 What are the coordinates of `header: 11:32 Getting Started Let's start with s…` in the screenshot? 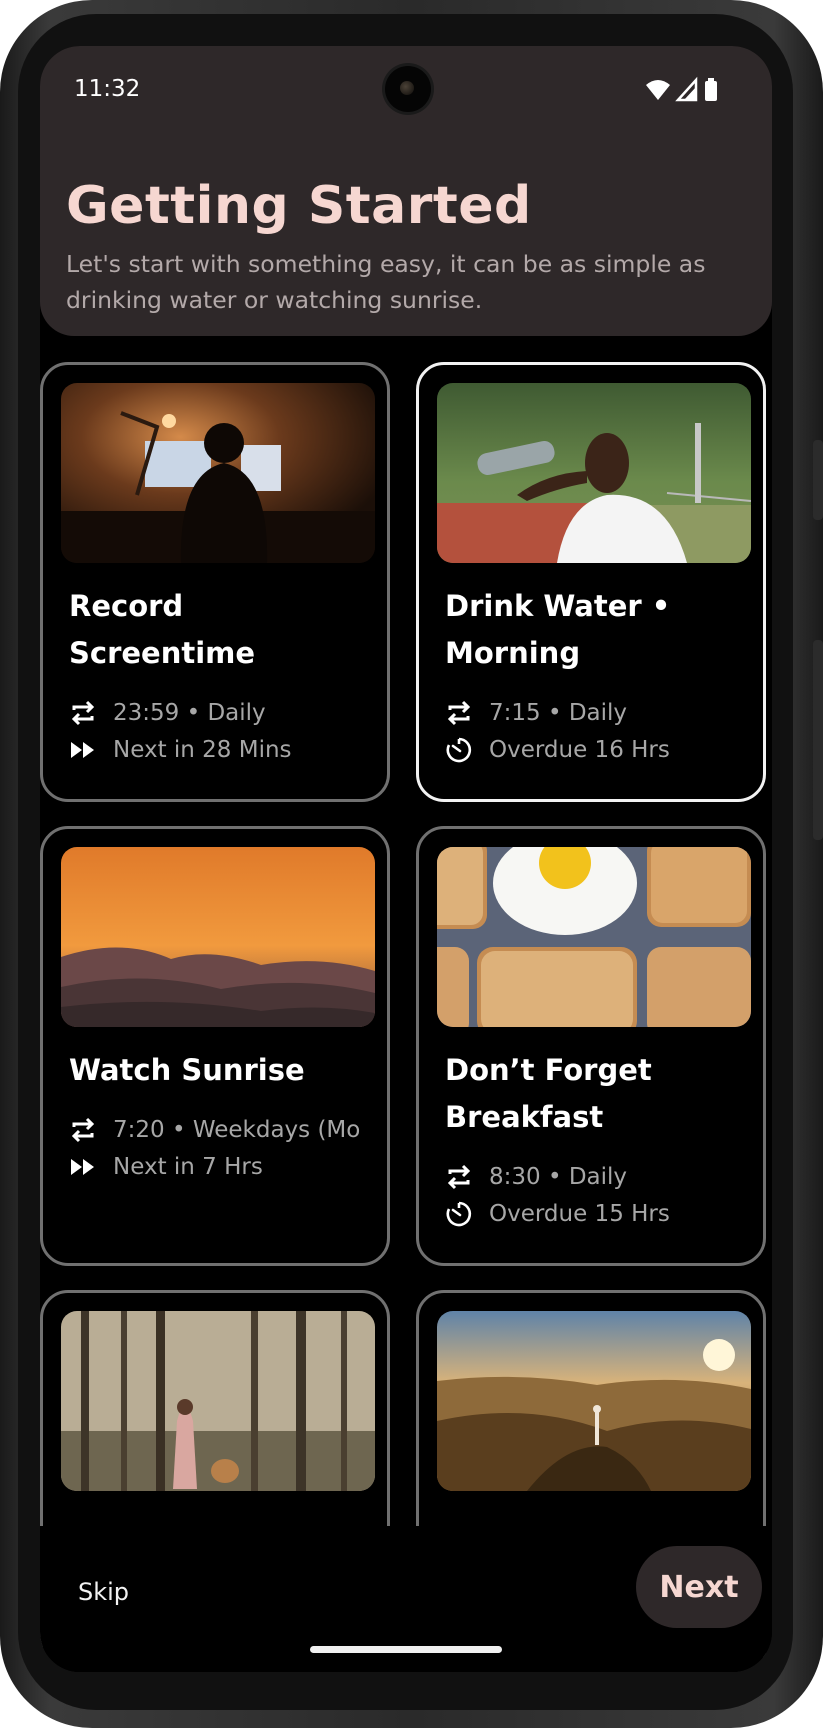 It's located at (406, 191).